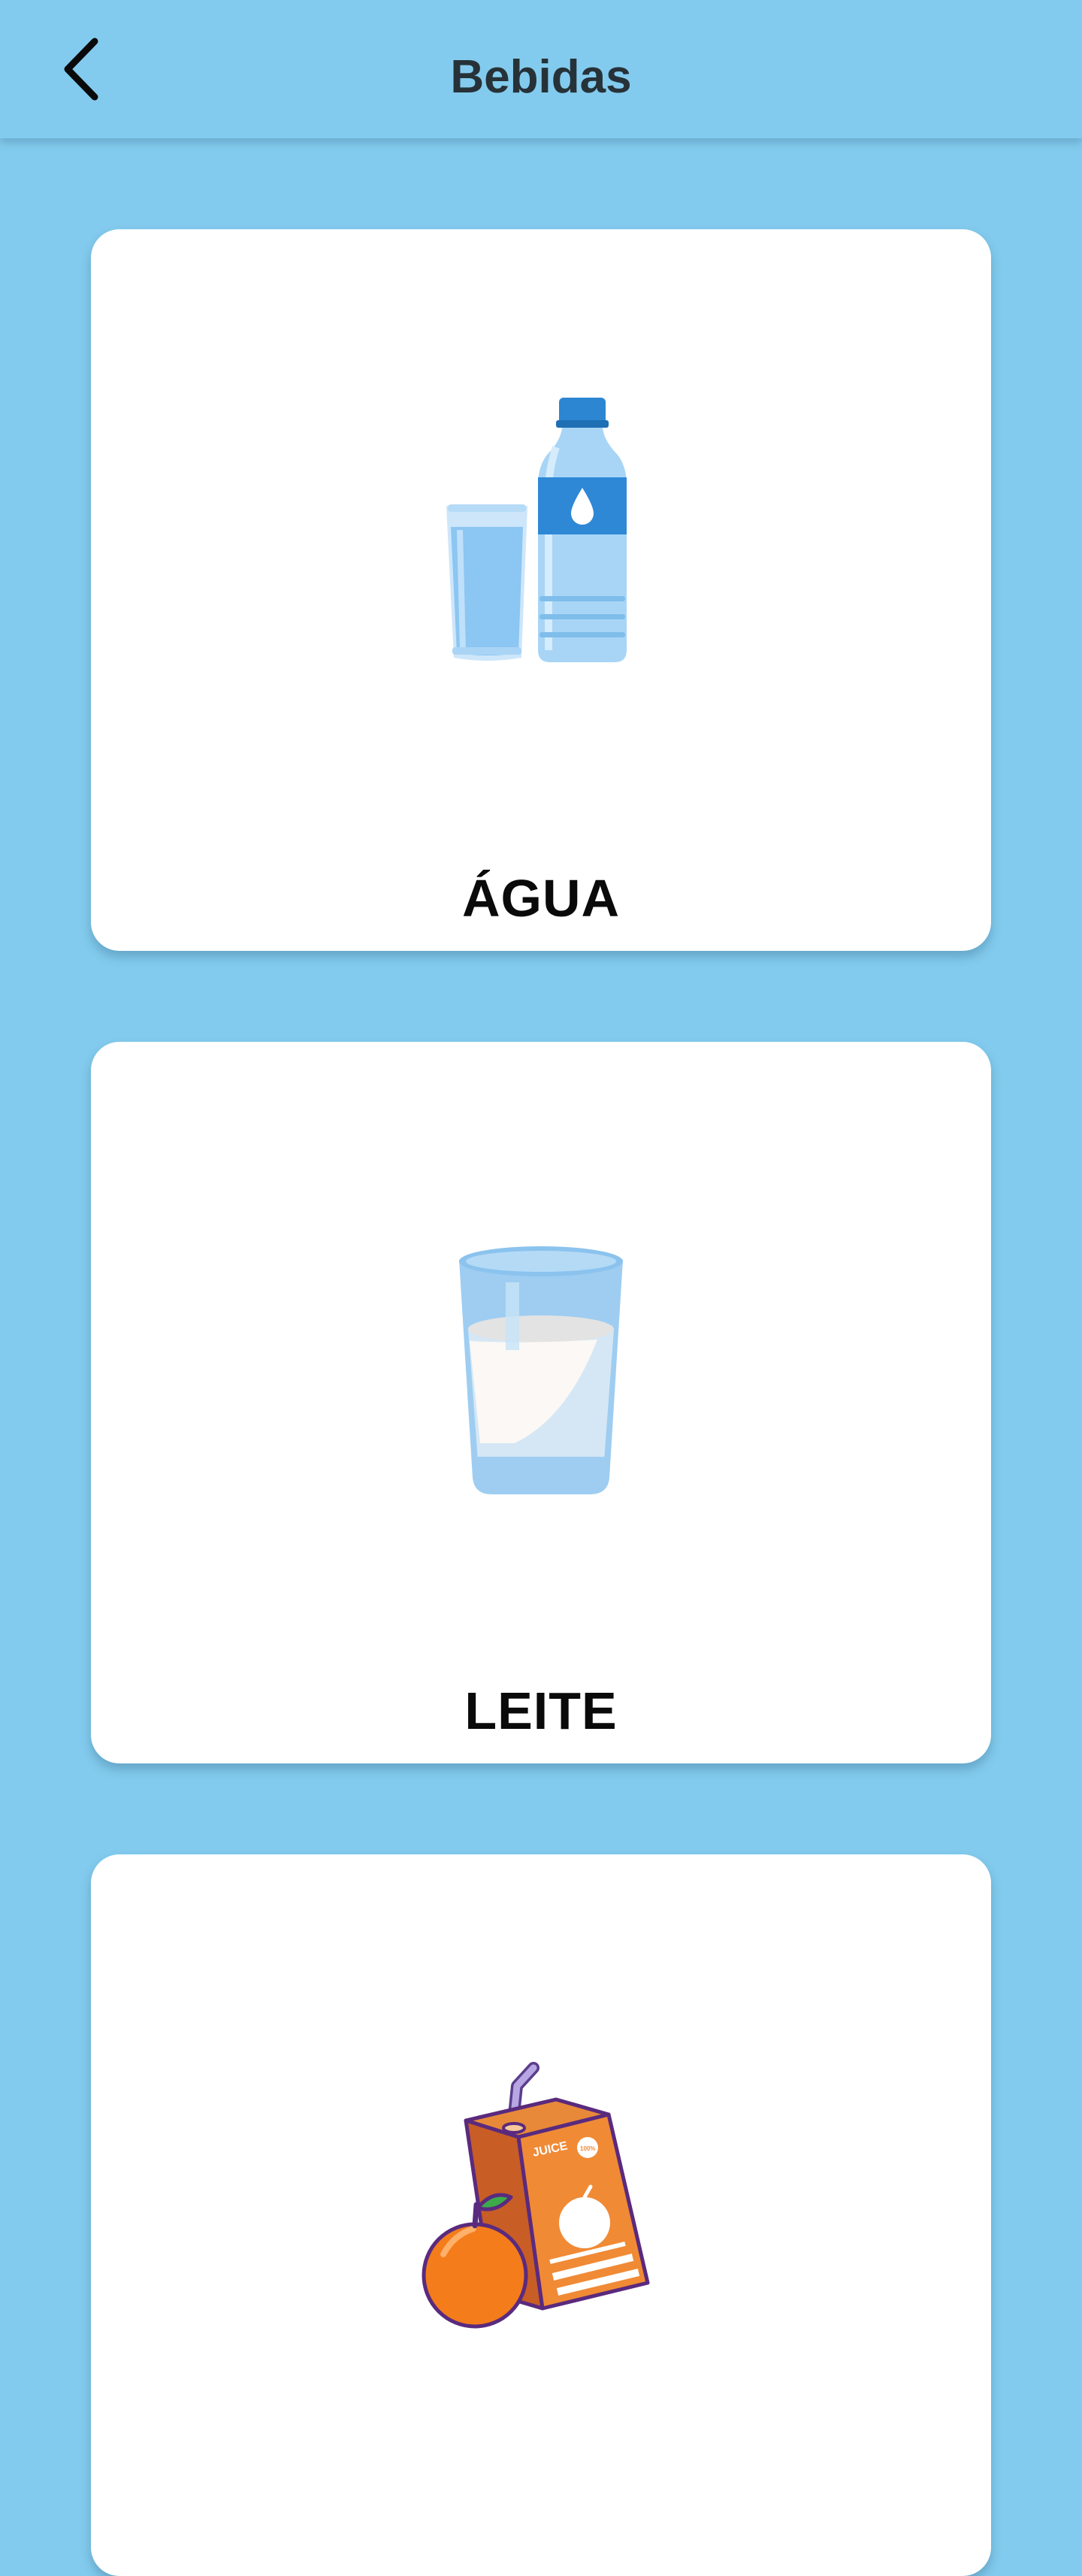 Image resolution: width=1082 pixels, height=2576 pixels. I want to click on svg-text: 100%, so click(587, 2148).